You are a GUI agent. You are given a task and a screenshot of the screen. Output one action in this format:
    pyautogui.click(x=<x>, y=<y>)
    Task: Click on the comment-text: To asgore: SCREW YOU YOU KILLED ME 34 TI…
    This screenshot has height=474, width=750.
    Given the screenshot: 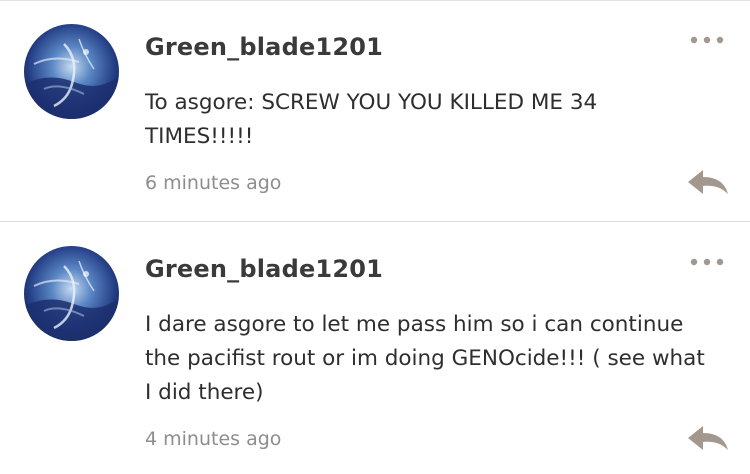 What is the action you would take?
    pyautogui.click(x=371, y=119)
    